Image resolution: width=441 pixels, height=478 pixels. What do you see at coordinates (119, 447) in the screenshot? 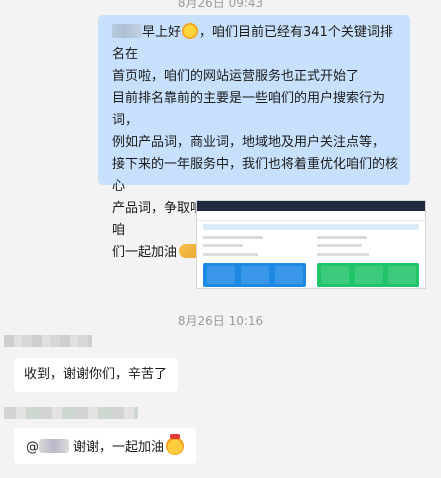
I see `message-text: 谢谢，一起加油` at bounding box center [119, 447].